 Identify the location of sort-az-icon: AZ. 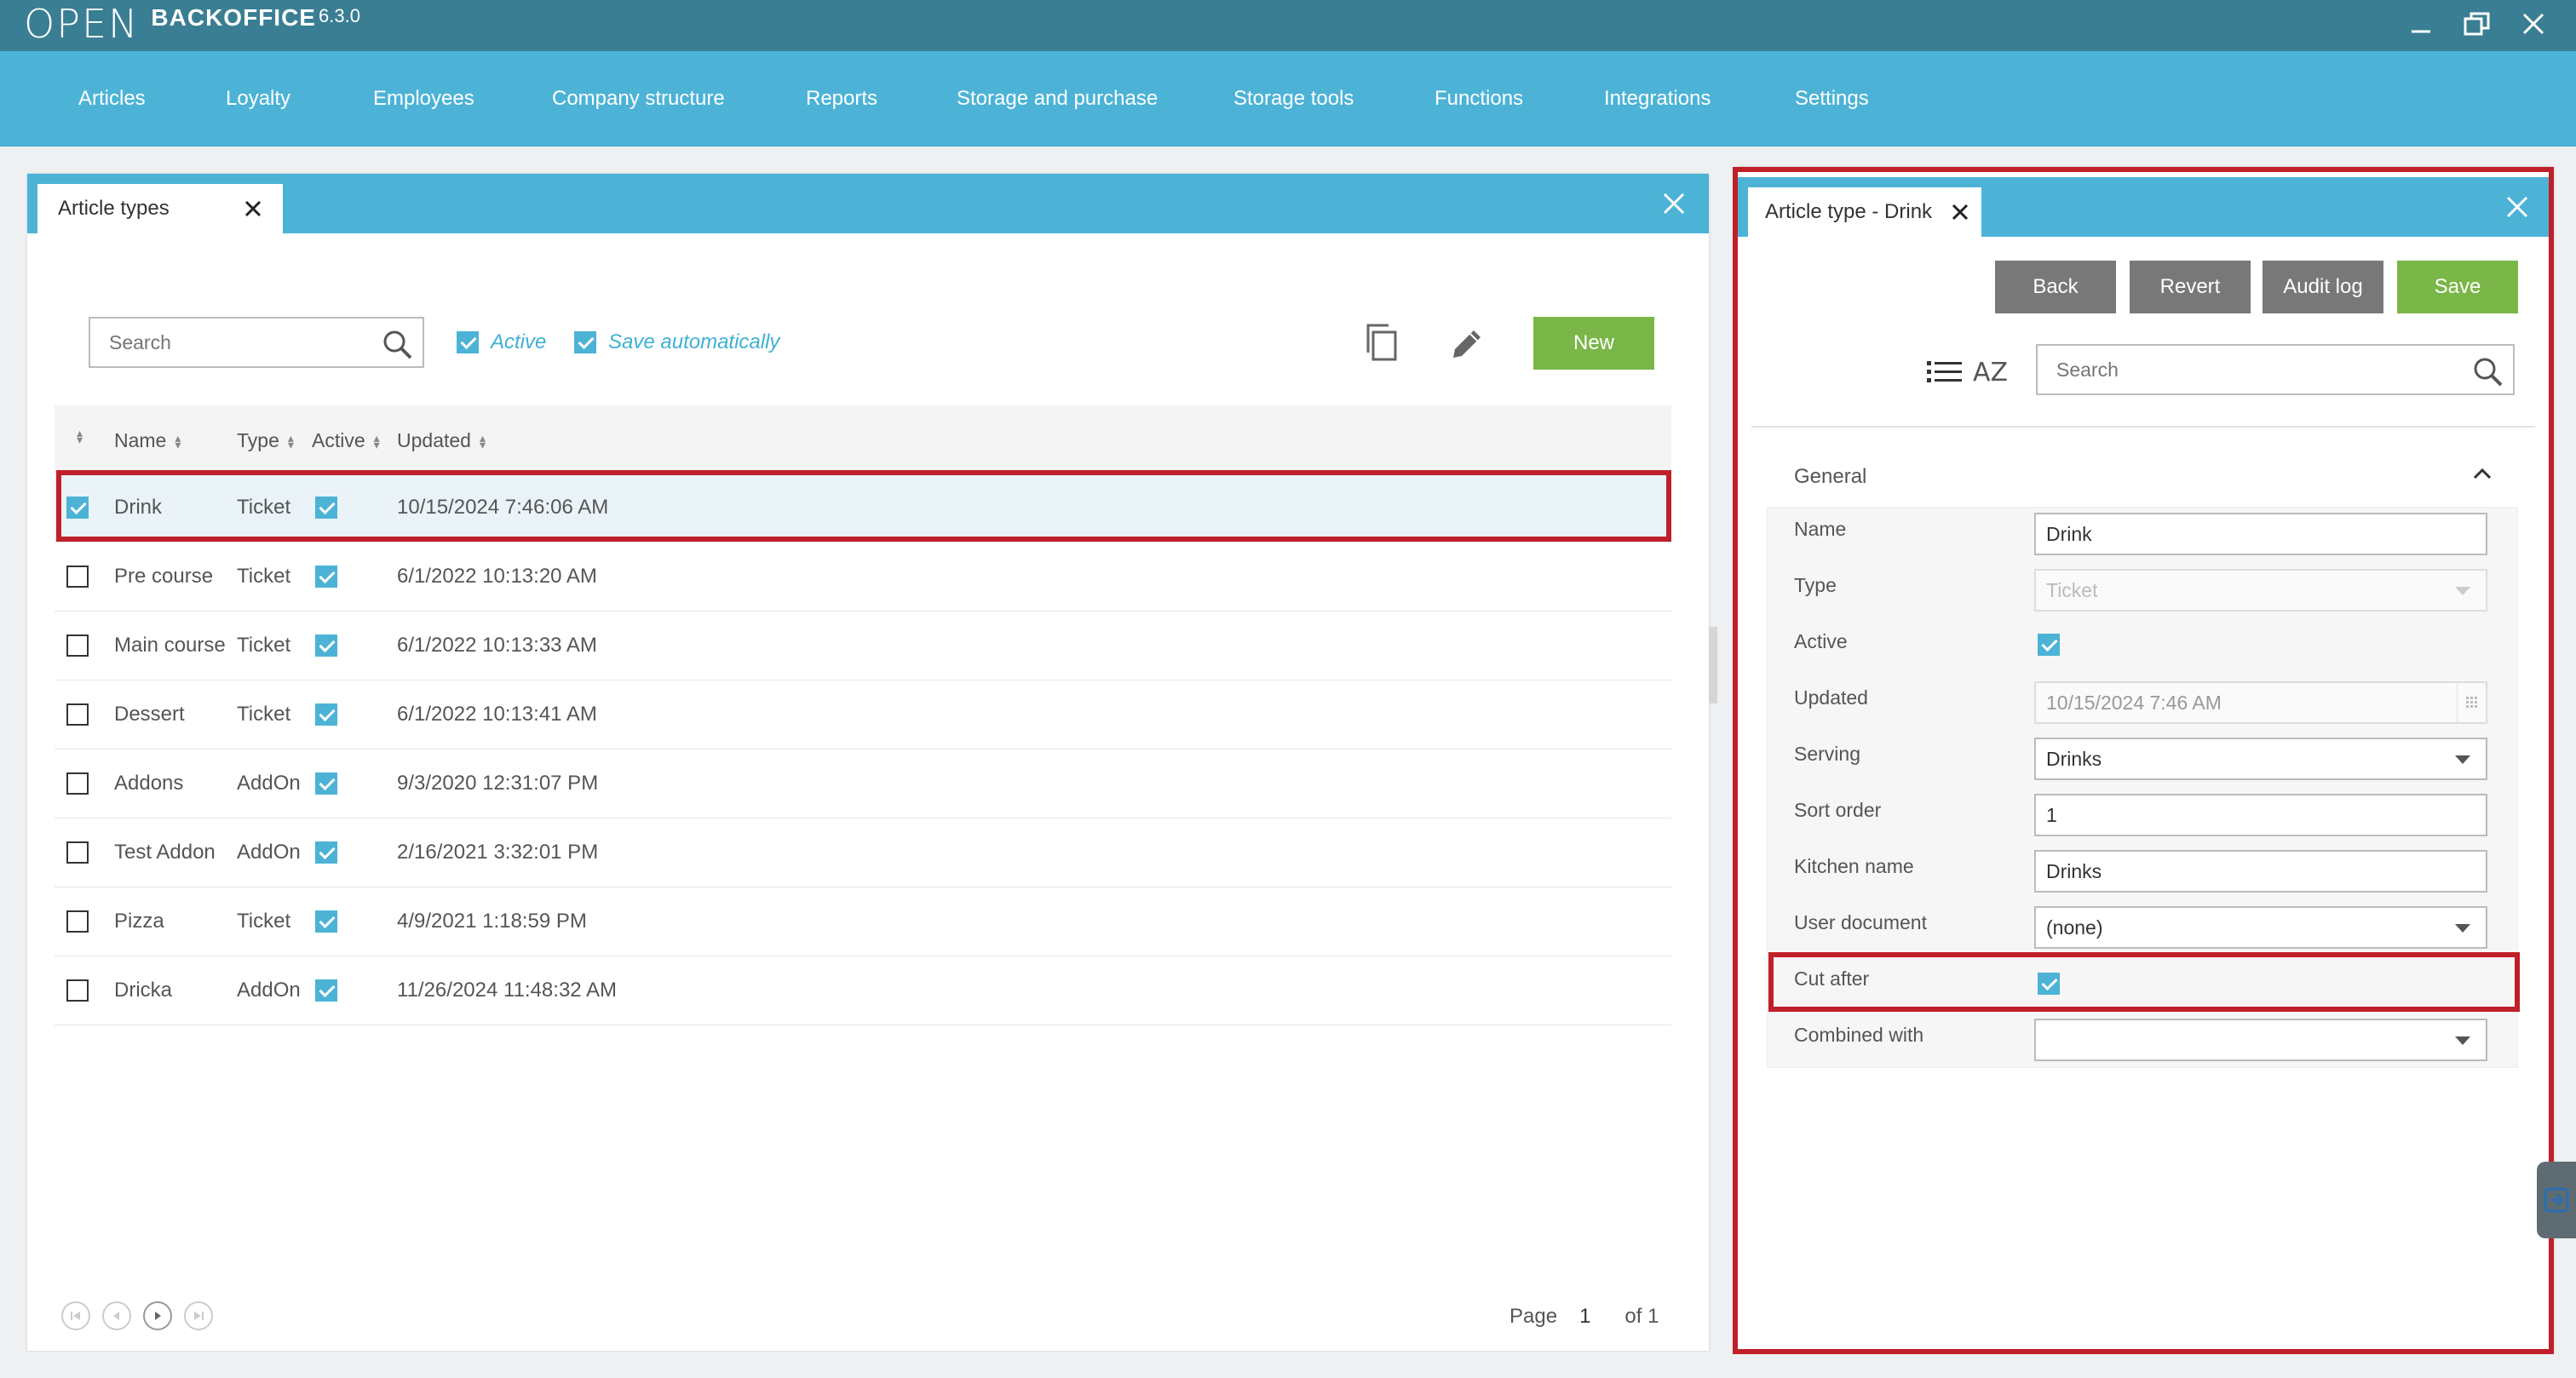
(1991, 373).